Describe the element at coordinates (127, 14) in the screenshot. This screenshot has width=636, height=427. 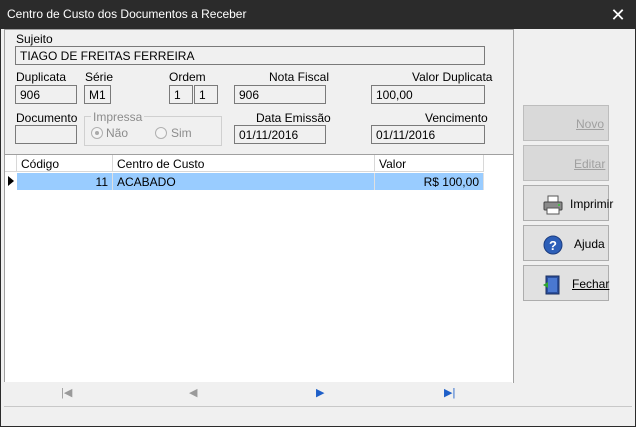
I see `window-title: Centro de Custo dos Documentos a Receber` at that location.